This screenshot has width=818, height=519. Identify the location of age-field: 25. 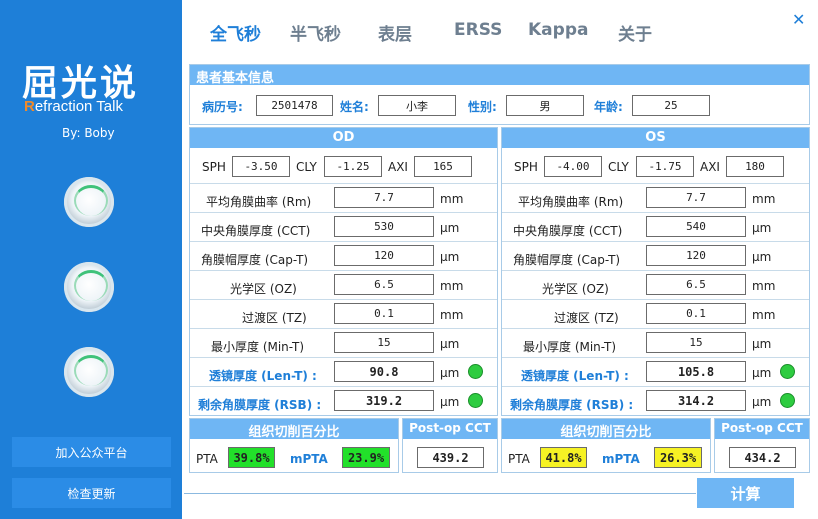
(671, 105).